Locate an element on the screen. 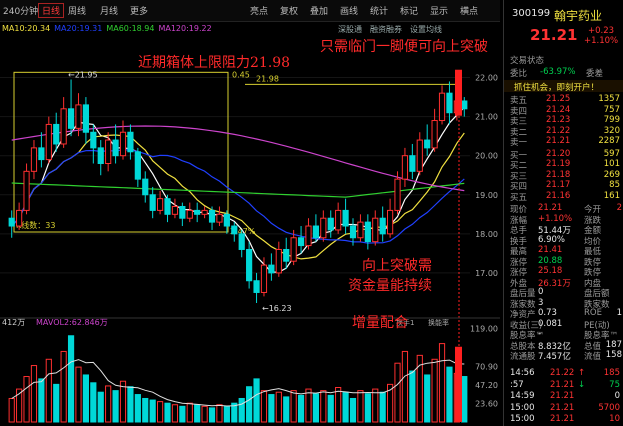  tick-volume: 10 is located at coordinates (614, 419).